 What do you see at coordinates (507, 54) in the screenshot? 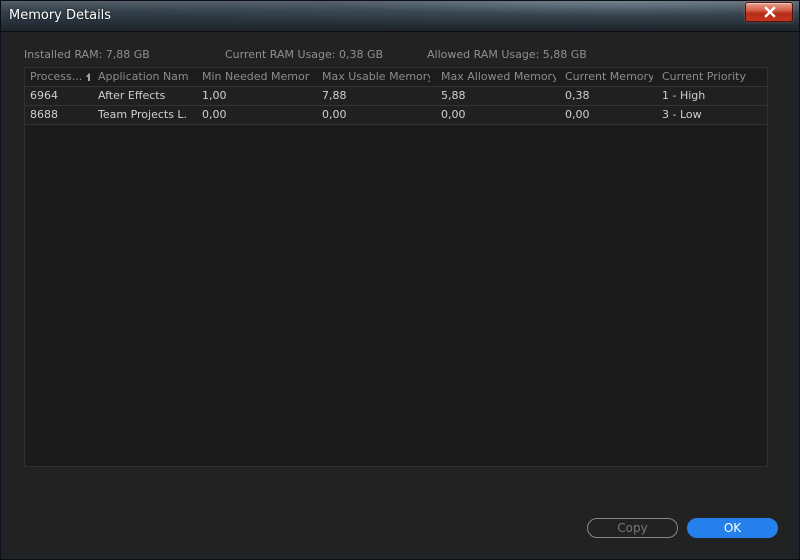
I see `allowed-ram-usage-label: Allowed RAM Usage: 5,88 GB` at bounding box center [507, 54].